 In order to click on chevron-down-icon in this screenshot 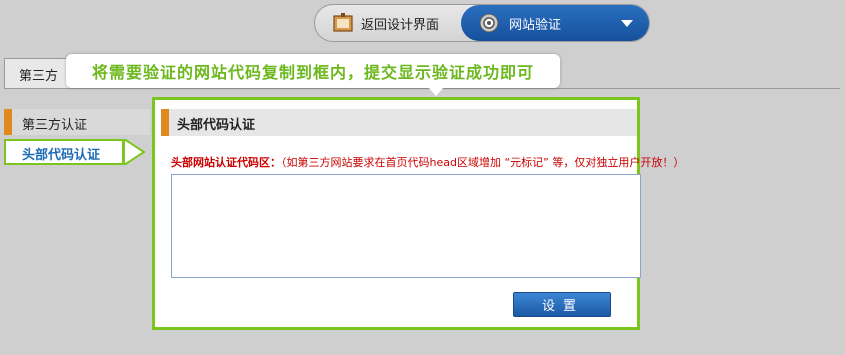, I will do `click(627, 23)`.